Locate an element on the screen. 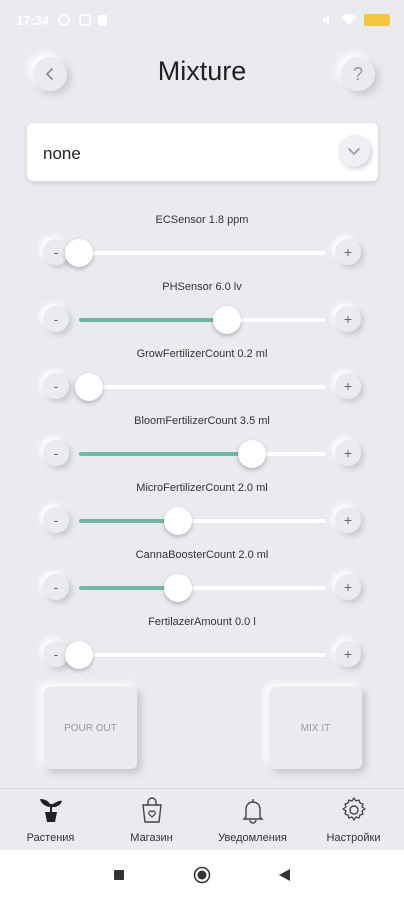 This screenshot has height=900, width=404. slider-label: PHSensor 6.0 lv is located at coordinates (202, 287).